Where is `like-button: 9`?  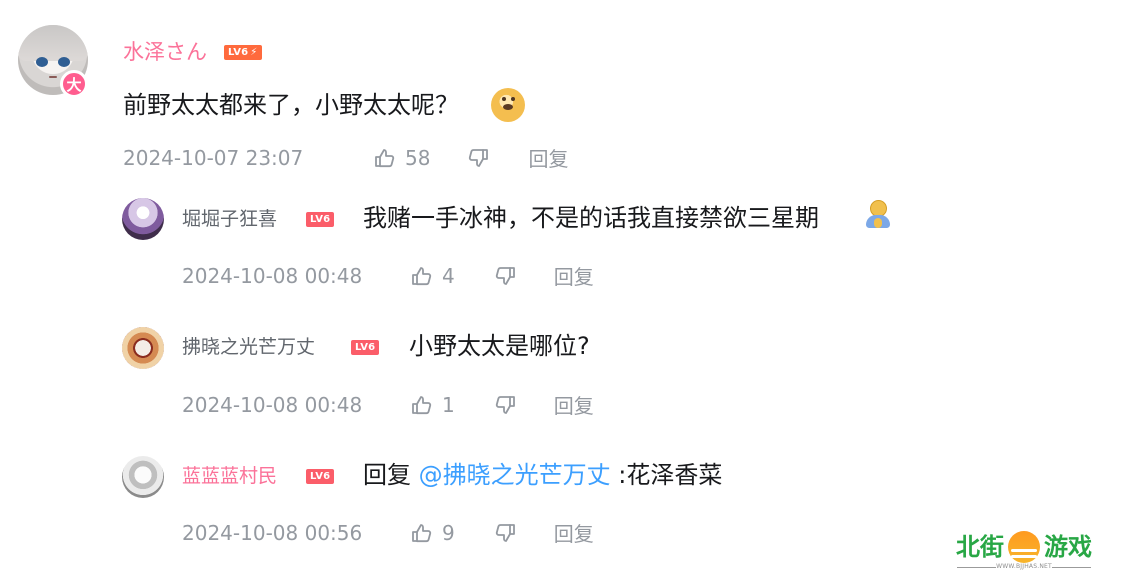 like-button: 9 is located at coordinates (432, 533).